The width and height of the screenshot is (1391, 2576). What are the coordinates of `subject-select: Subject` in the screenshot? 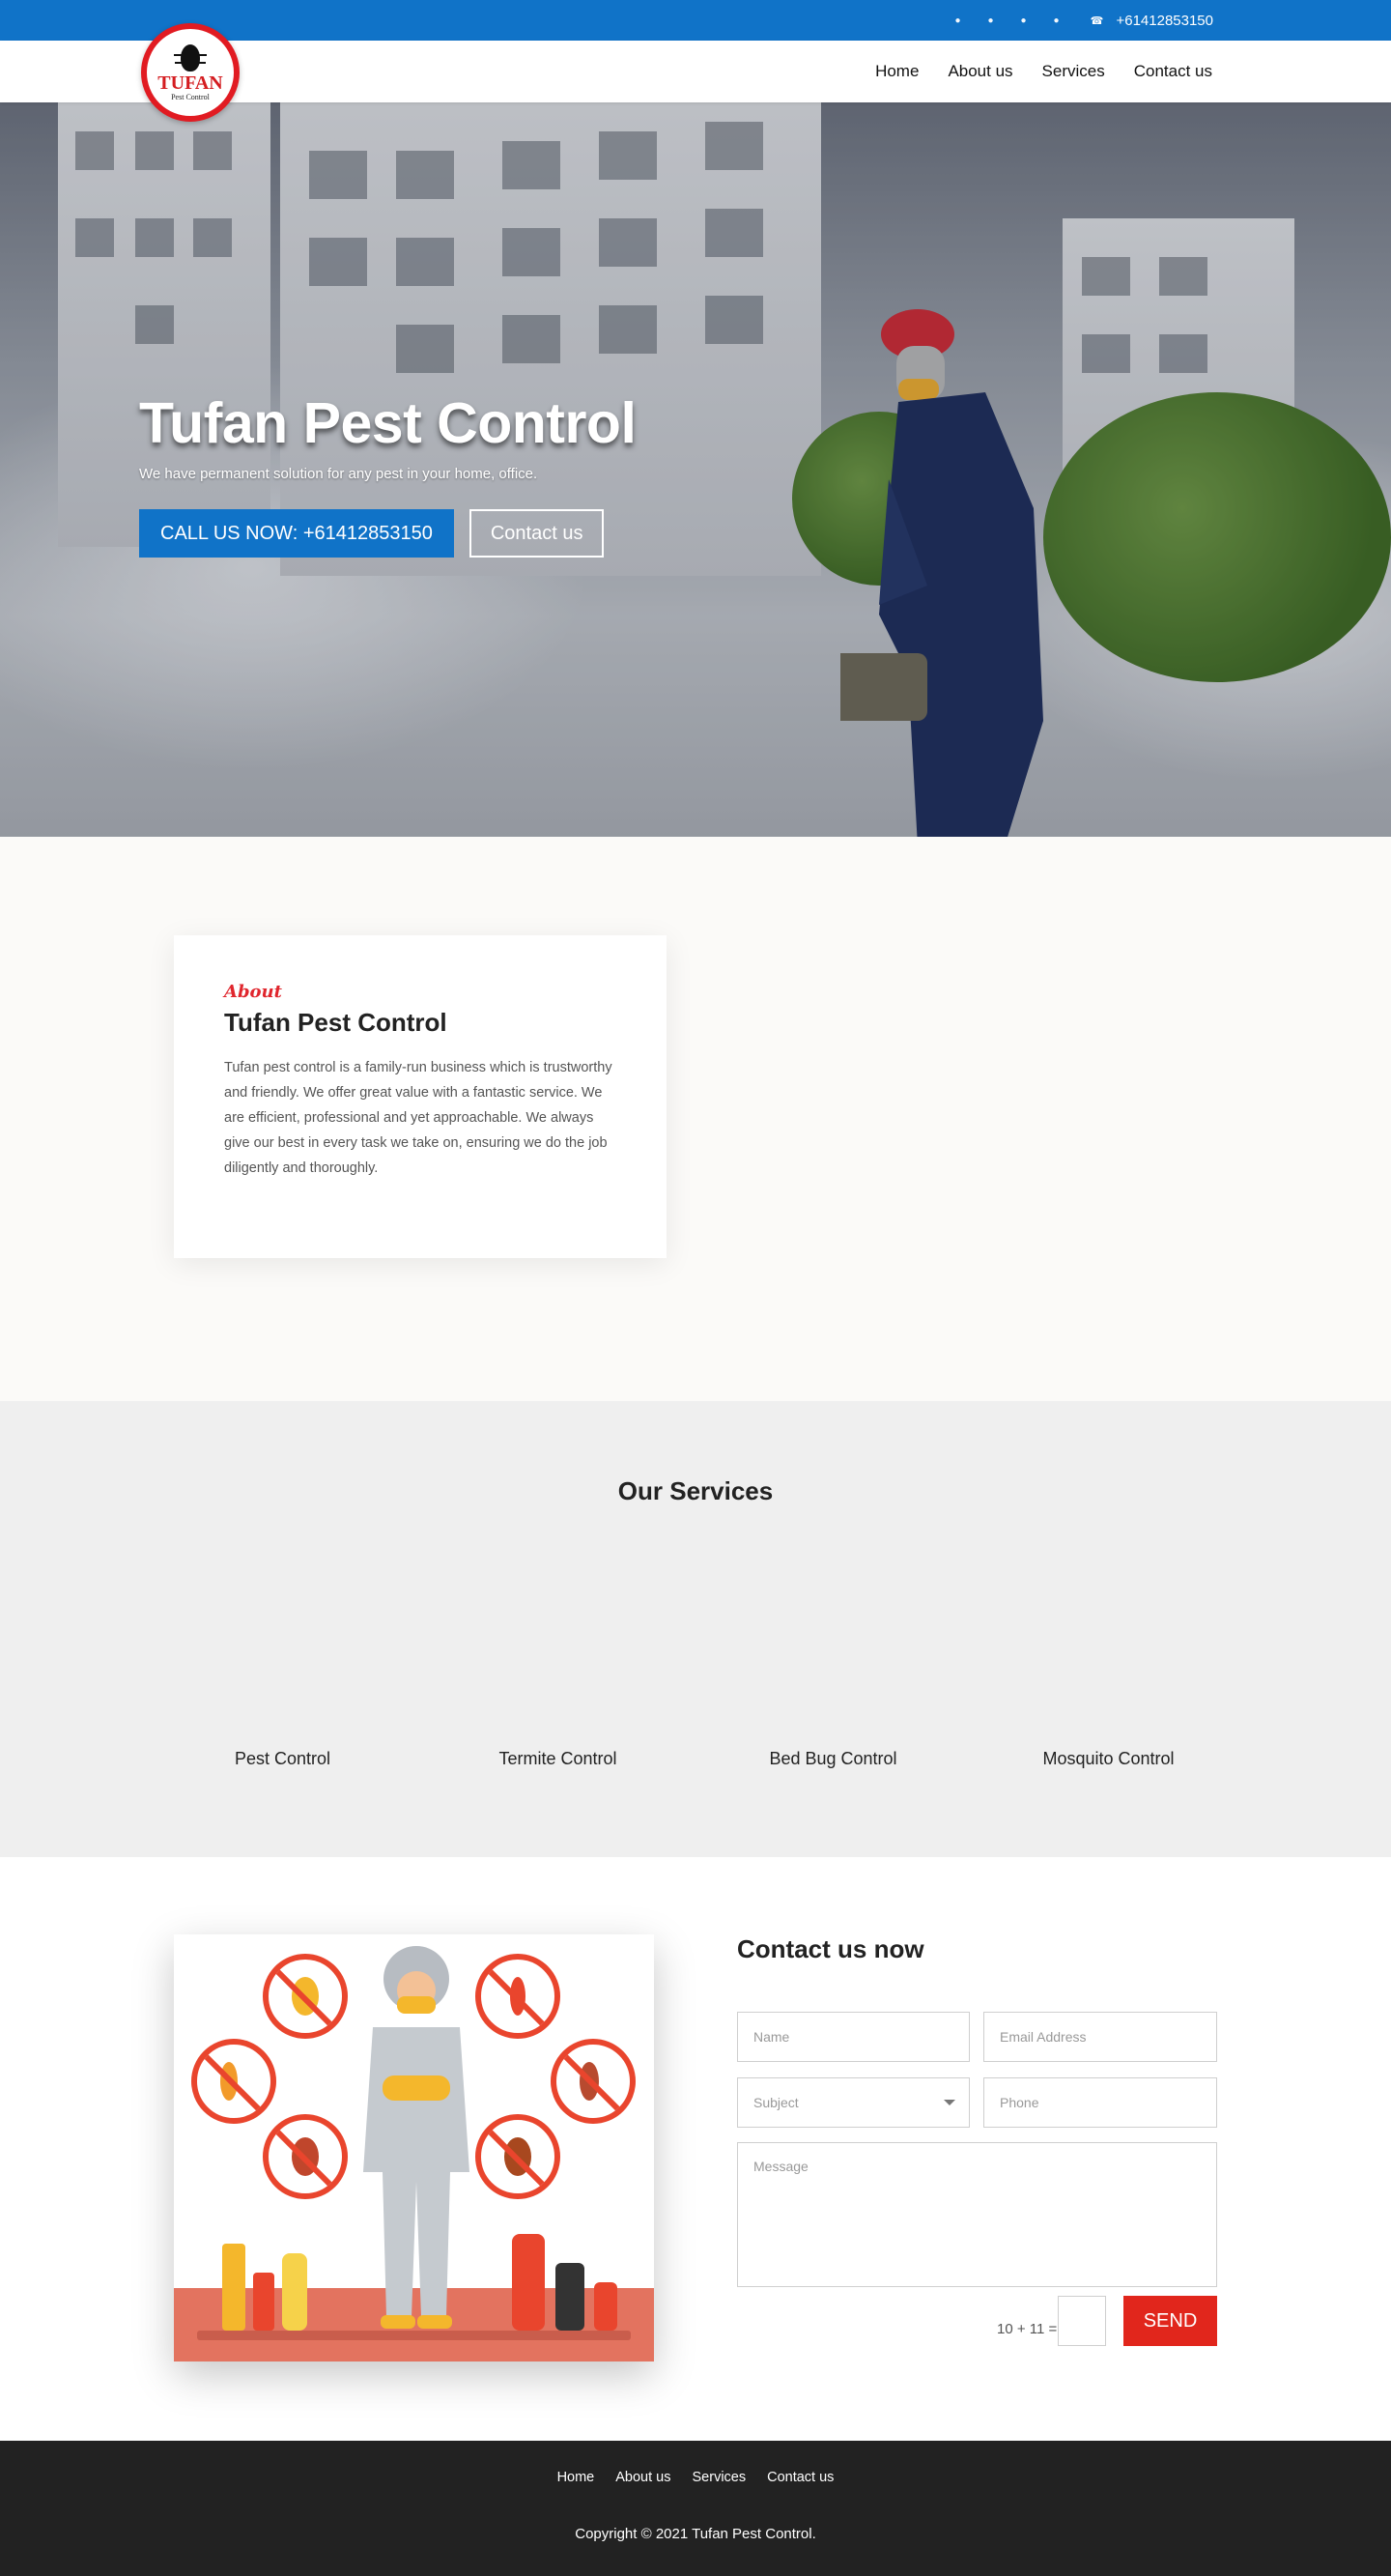 It's located at (854, 2102).